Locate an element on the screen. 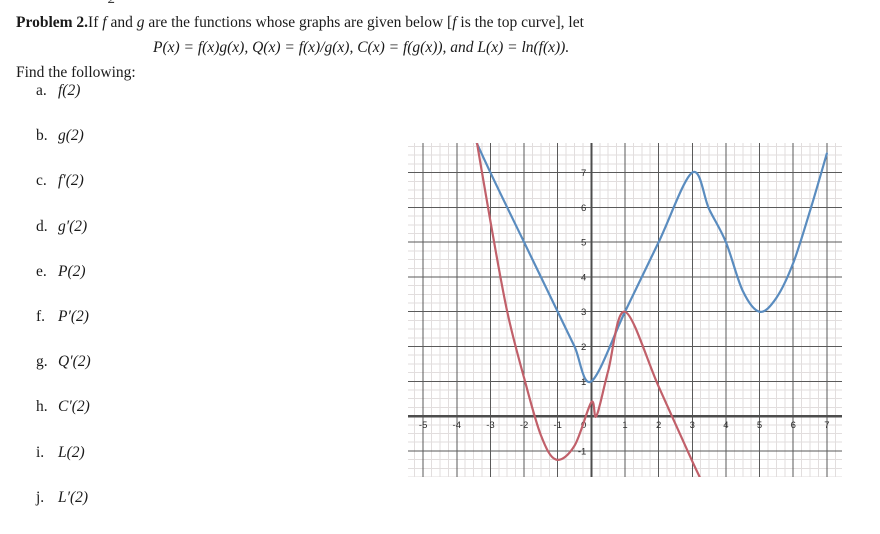 This screenshot has height=534, width=880. x-tick-label: 2 is located at coordinates (658, 425).